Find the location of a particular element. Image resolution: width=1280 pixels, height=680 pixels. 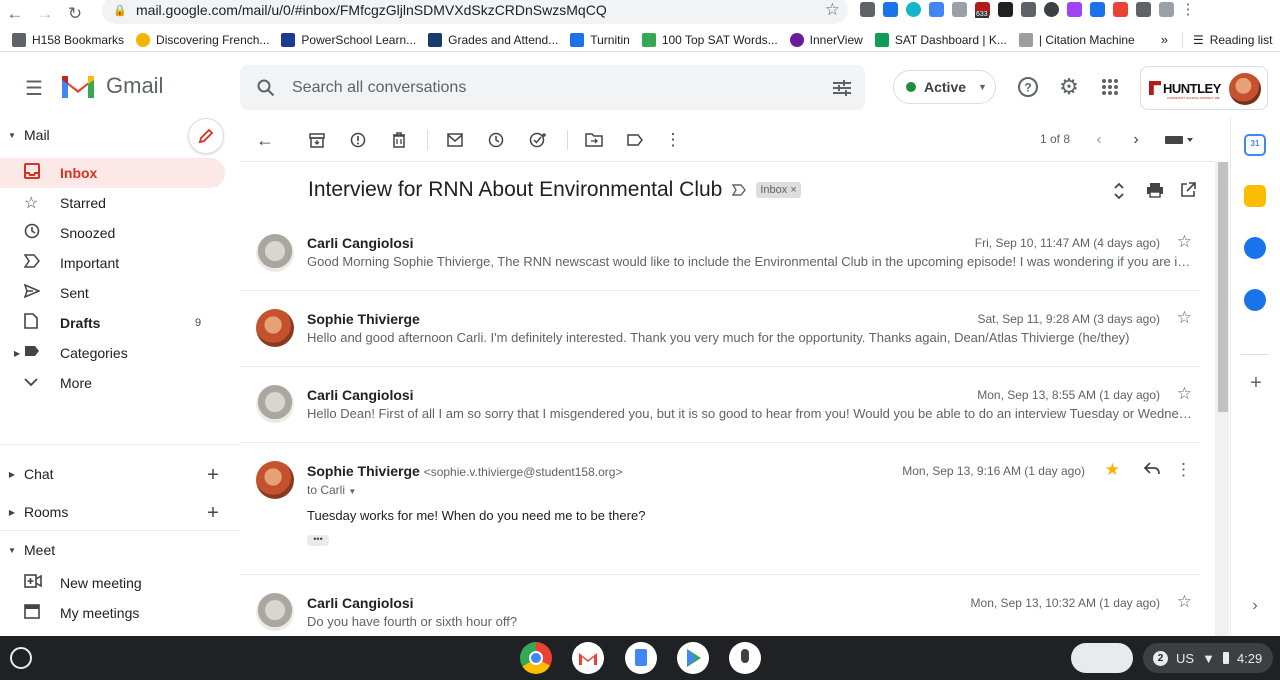

sidebar-item-snoozed: Snoozed is located at coordinates (112, 233).